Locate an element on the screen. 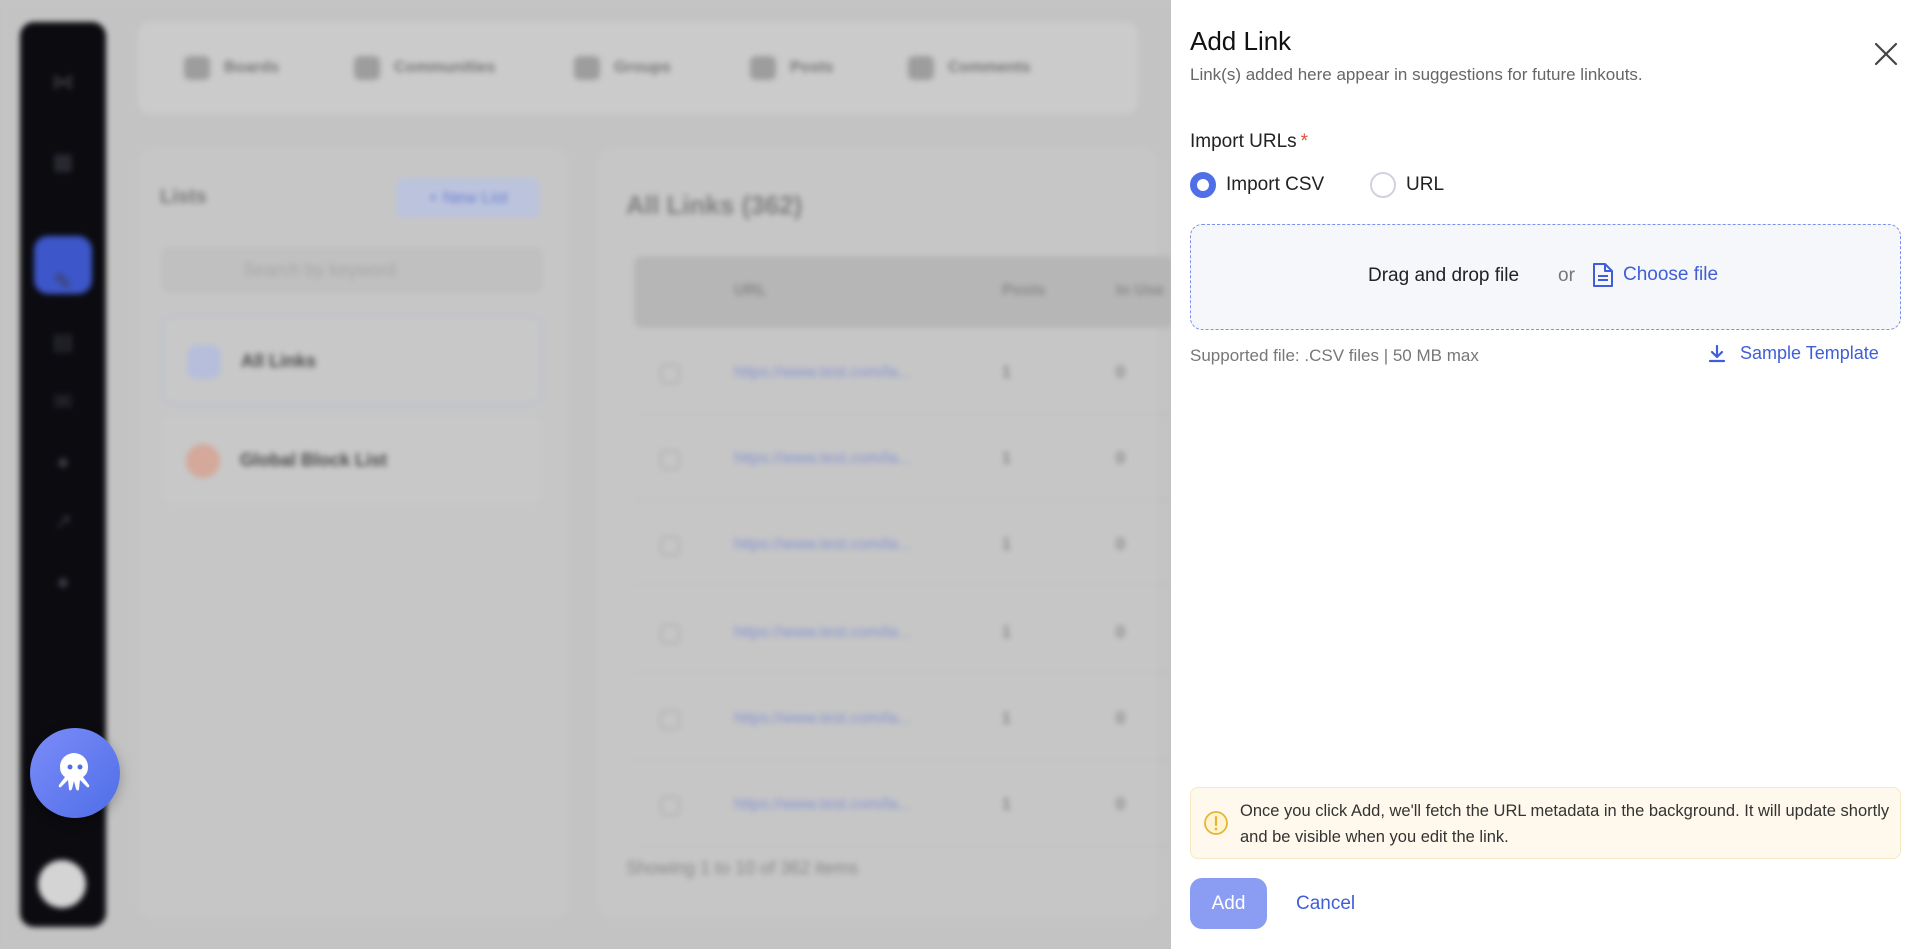 The image size is (1918, 949). block-icon is located at coordinates (203, 461).